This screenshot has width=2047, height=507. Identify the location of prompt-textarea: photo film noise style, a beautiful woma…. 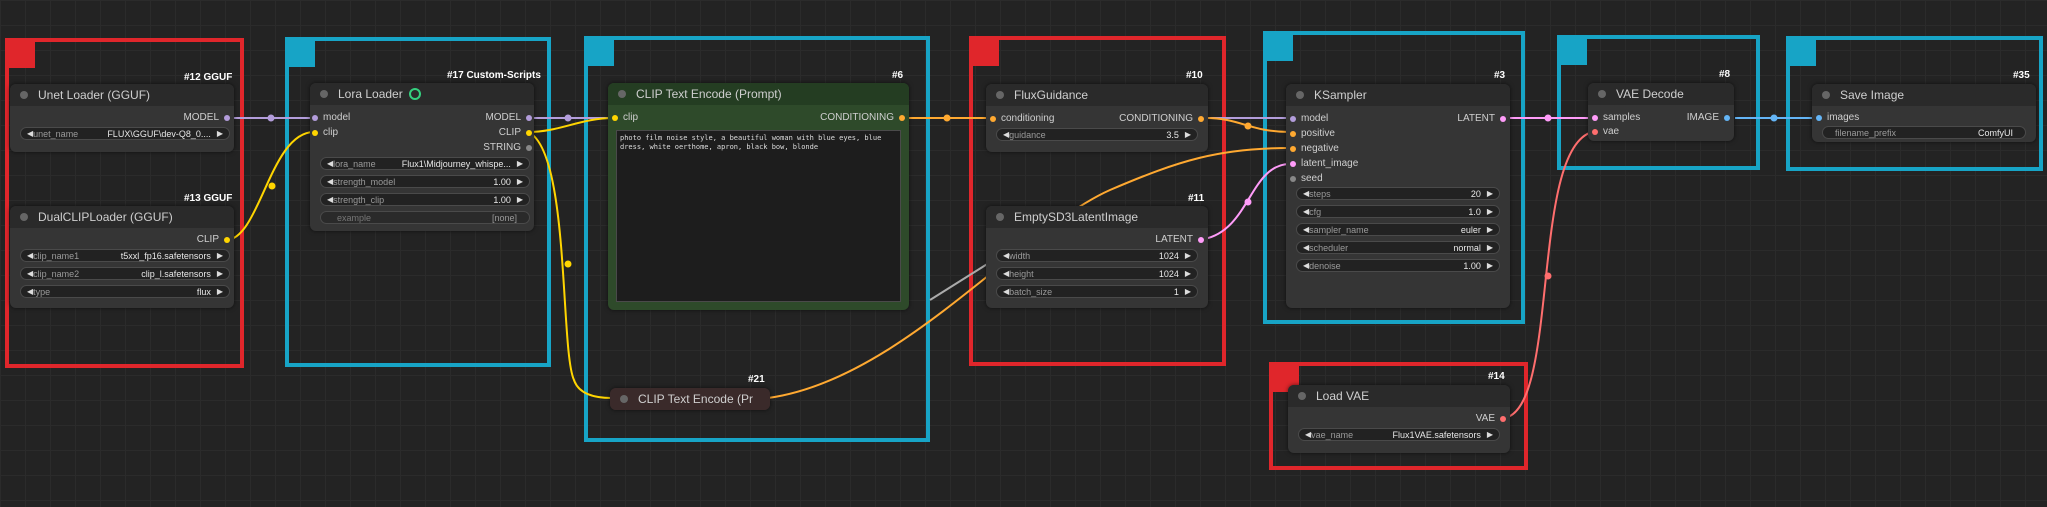
(758, 216).